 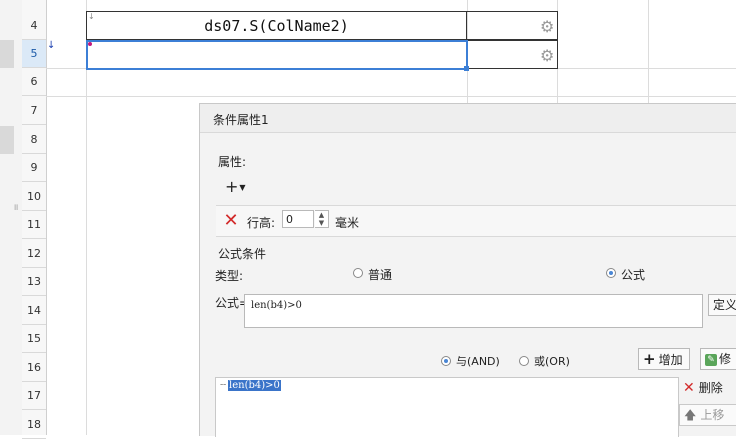 I want to click on move-up-label: 上移, so click(x=712, y=415).